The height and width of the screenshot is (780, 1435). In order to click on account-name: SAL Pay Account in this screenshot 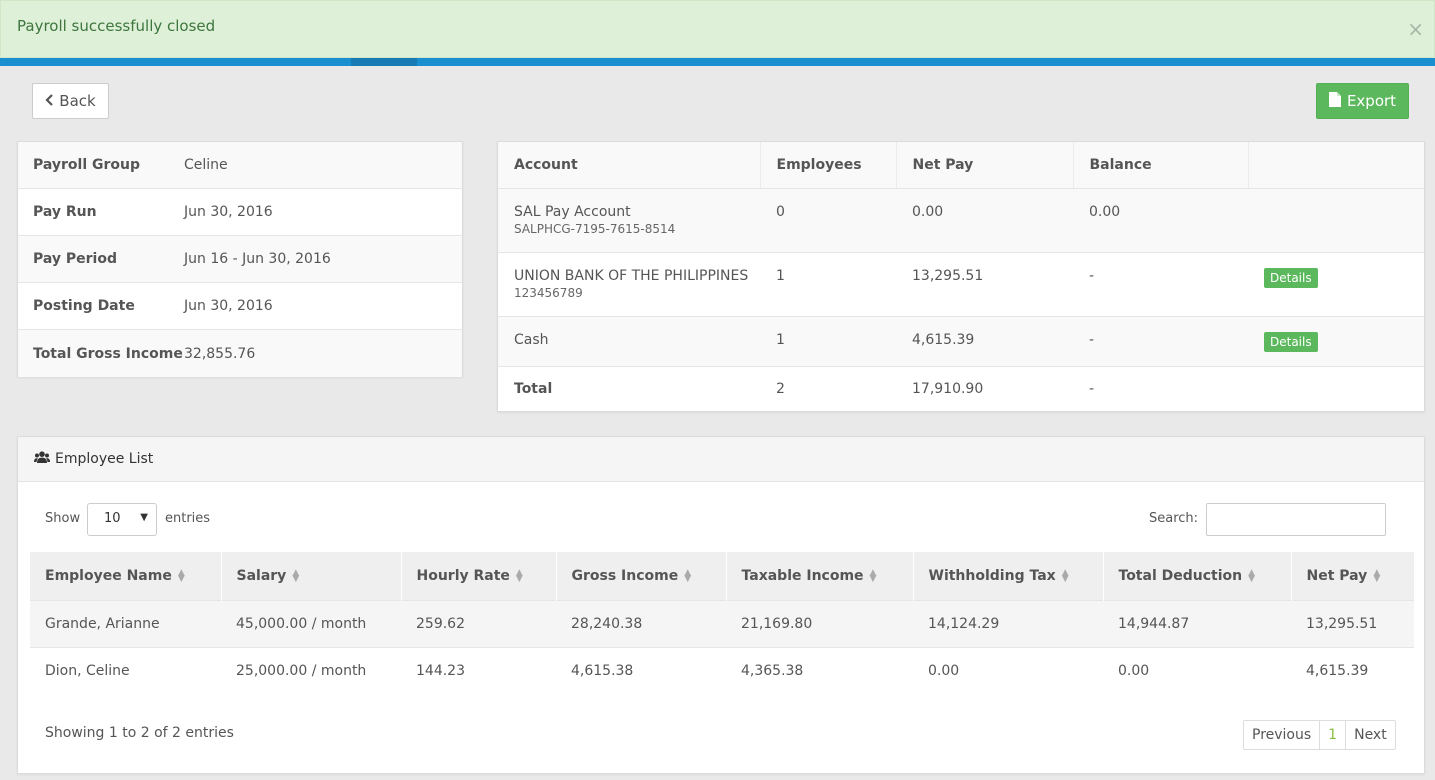, I will do `click(572, 211)`.